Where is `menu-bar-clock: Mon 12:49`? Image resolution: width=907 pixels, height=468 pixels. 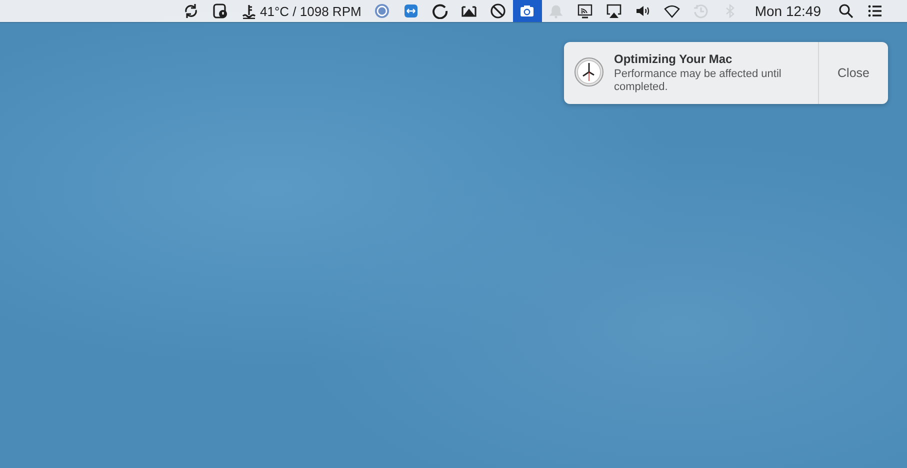
menu-bar-clock: Mon 12:49 is located at coordinates (787, 11).